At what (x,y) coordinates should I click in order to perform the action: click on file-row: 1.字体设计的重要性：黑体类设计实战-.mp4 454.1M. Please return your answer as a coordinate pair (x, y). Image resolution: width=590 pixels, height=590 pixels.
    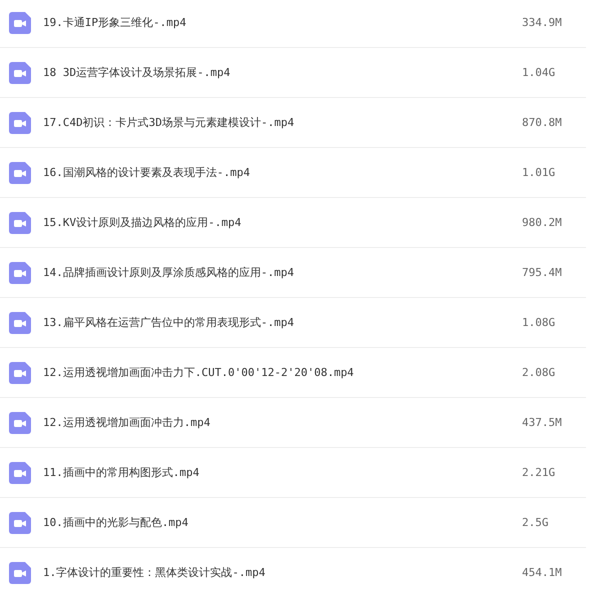
    Looking at the image, I should click on (293, 569).